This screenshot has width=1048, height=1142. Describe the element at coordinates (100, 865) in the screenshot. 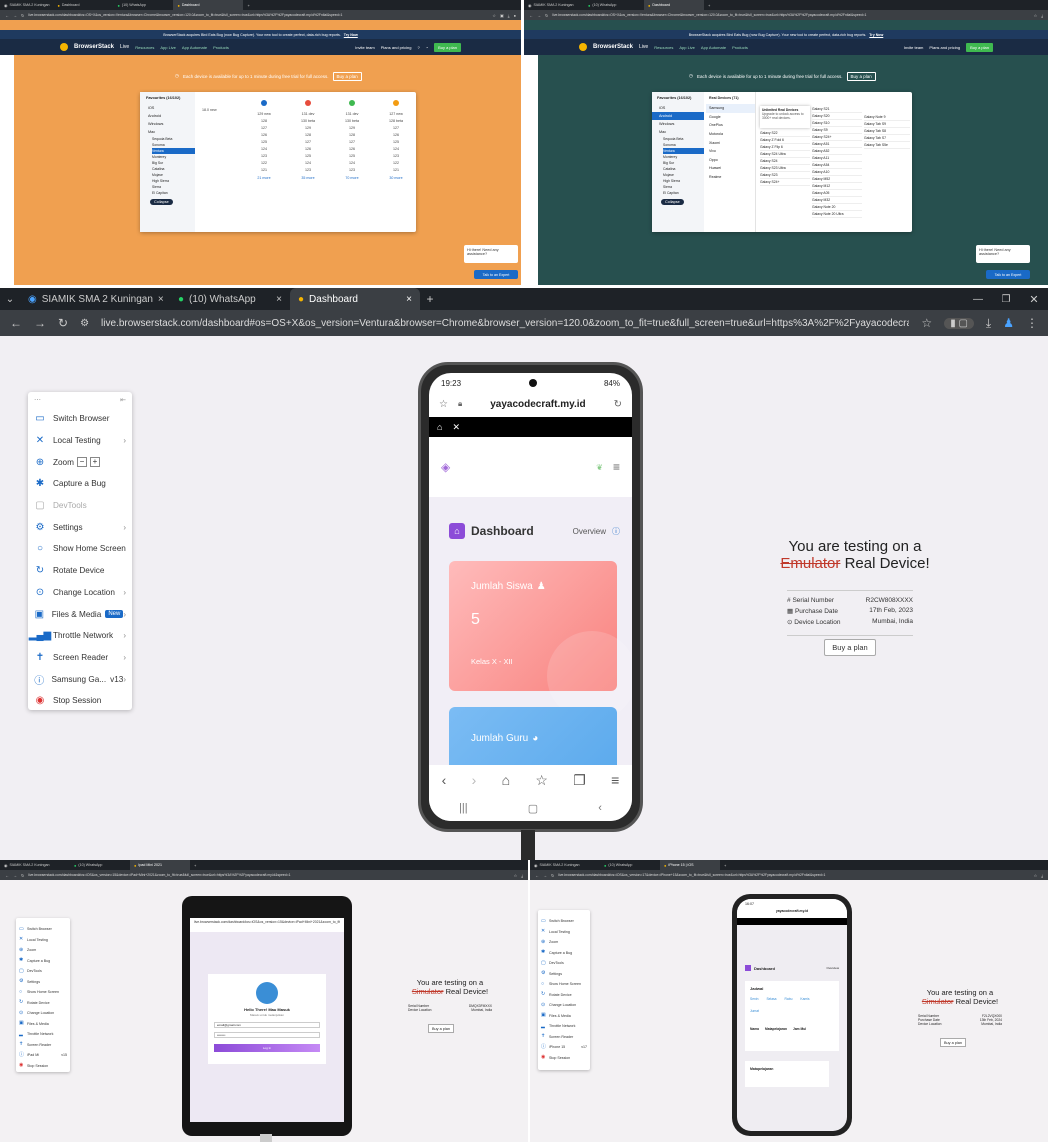

I see `tab-whatsapp: ● (10) WhatsApp` at that location.